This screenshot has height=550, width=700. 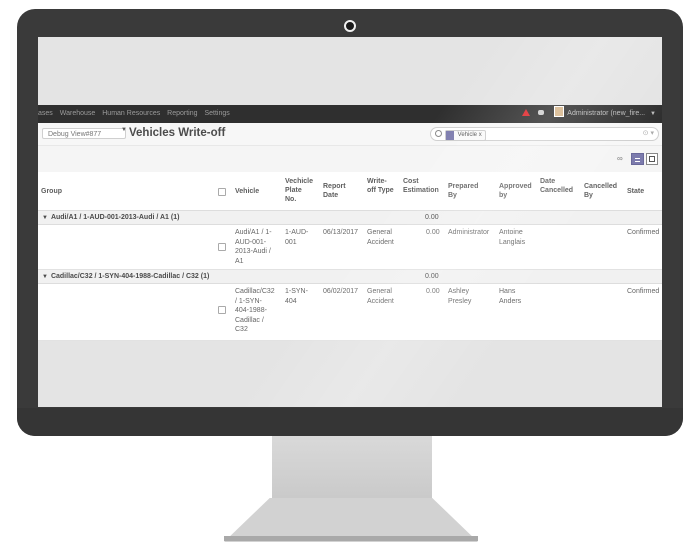 What do you see at coordinates (510, 296) in the screenshot?
I see `cell-approved-by: Hans Anders` at bounding box center [510, 296].